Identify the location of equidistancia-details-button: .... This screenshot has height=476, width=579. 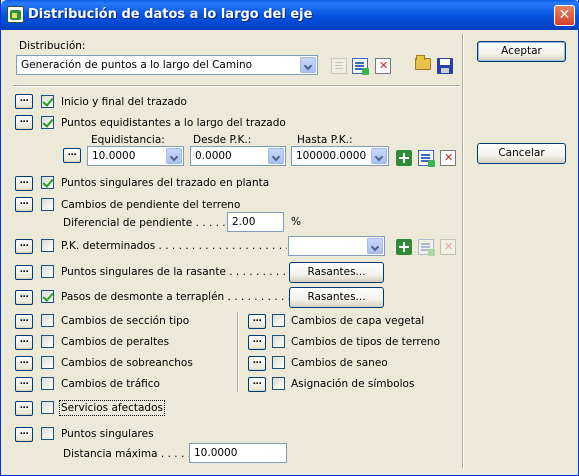
(72, 155).